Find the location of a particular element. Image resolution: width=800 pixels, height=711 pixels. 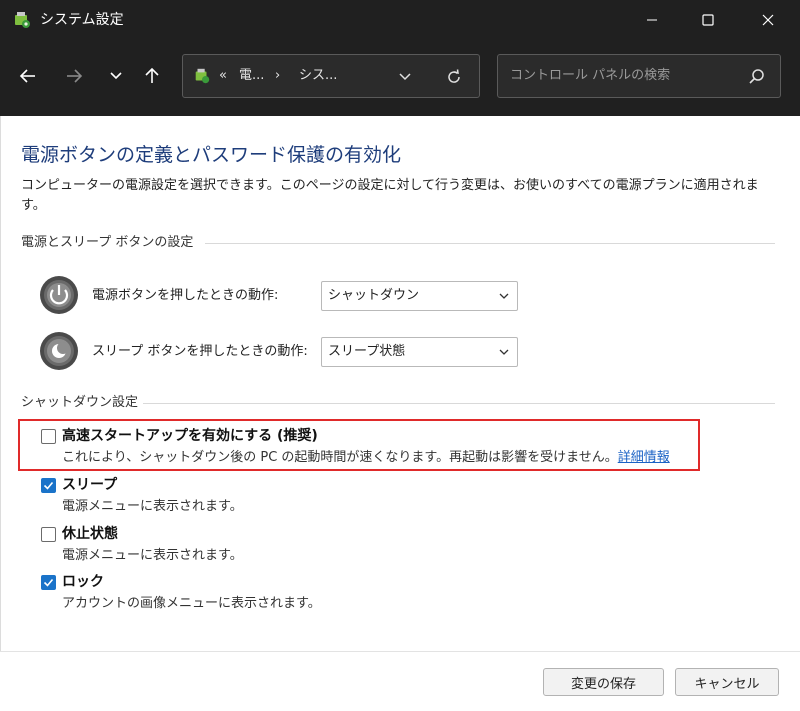

lock-desc: アカウントの画像メニューに表示されます。 is located at coordinates (191, 603).